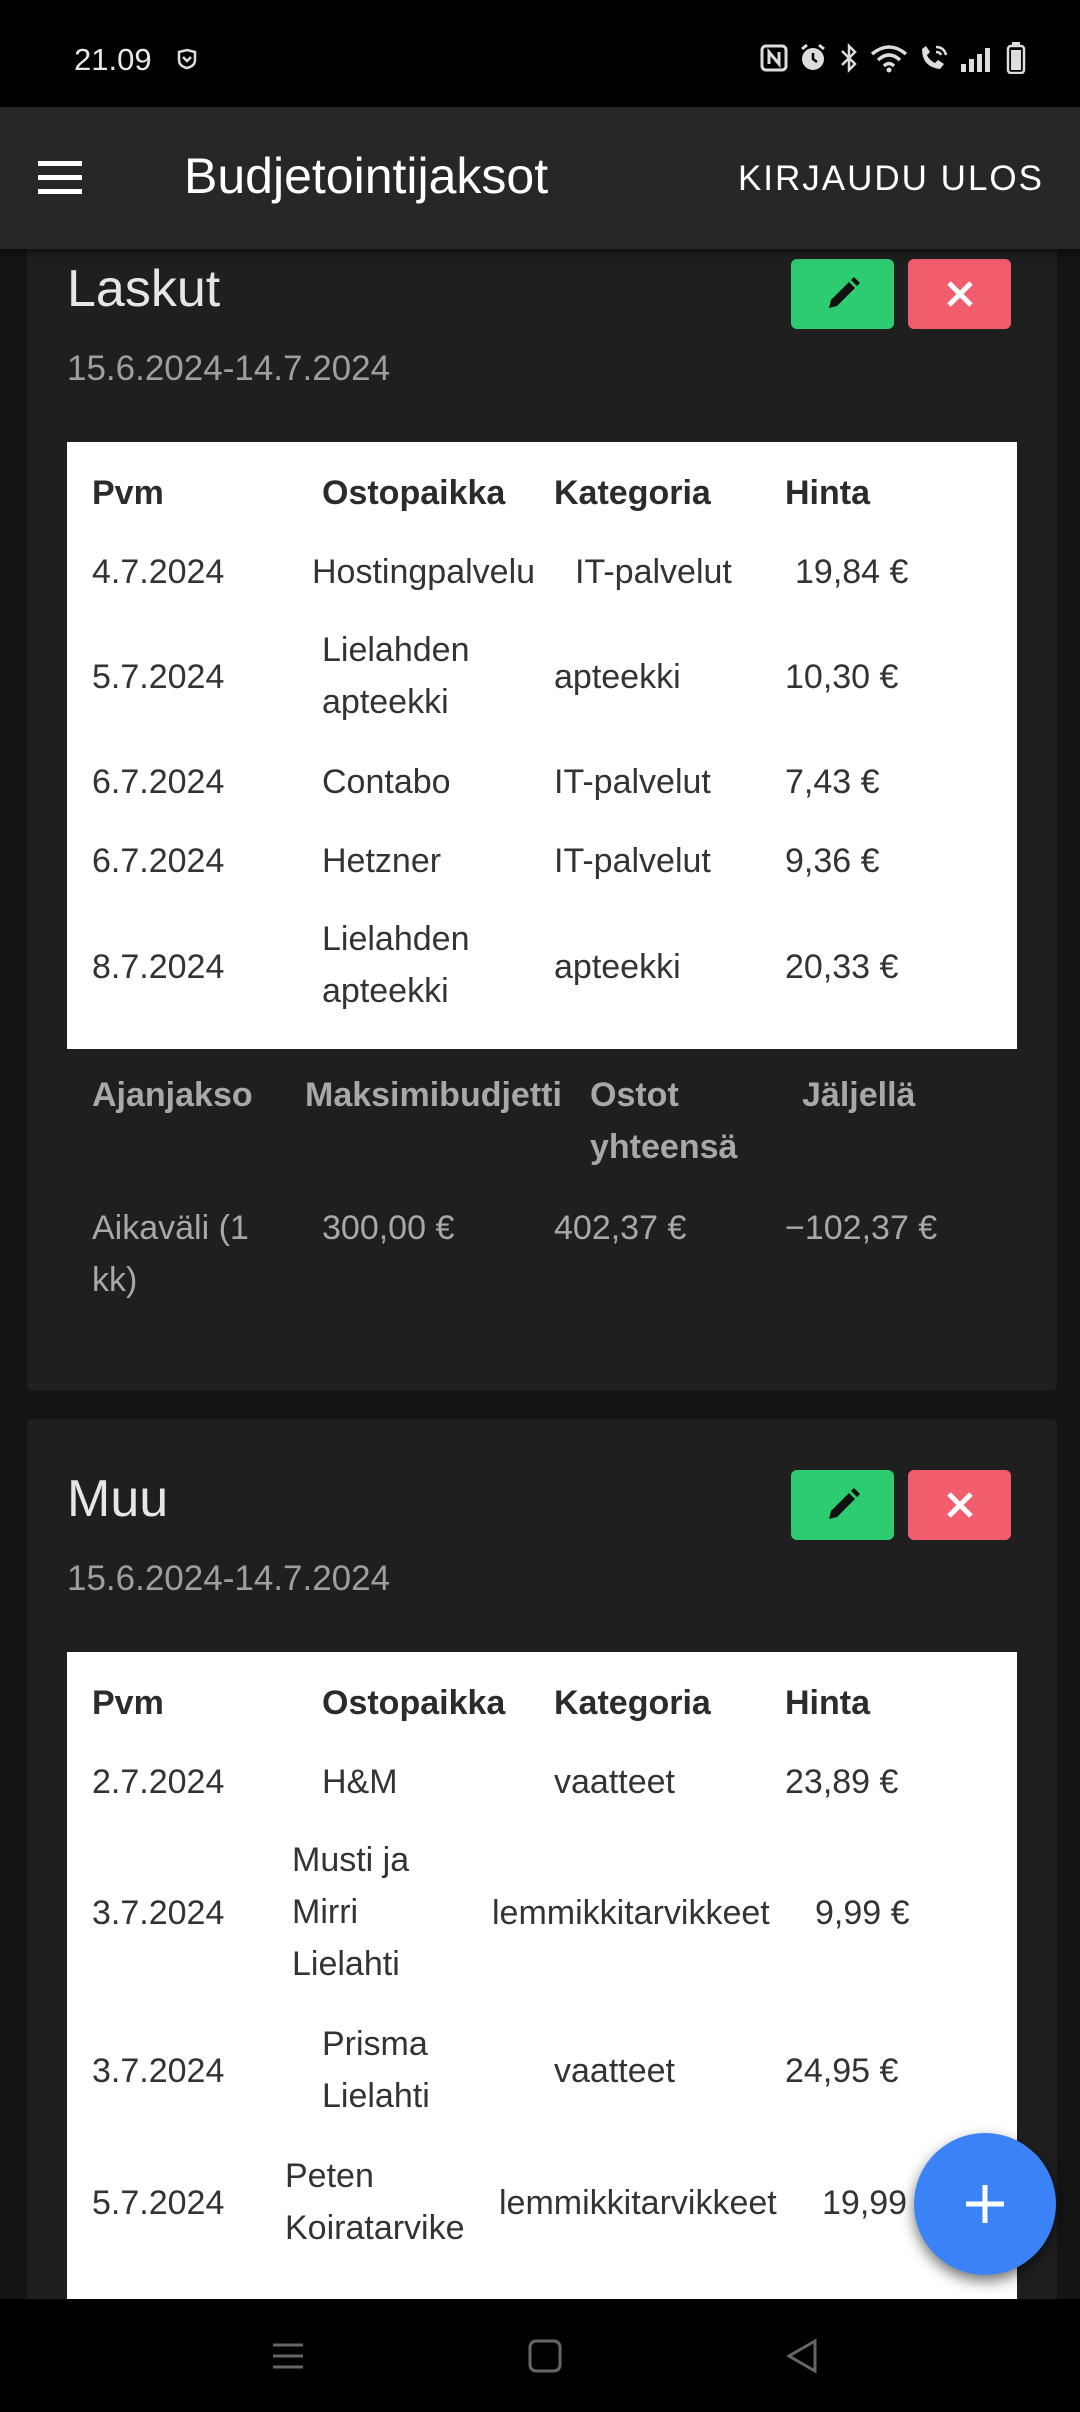 The image size is (1080, 2412). I want to click on menu-icon, so click(60, 177).